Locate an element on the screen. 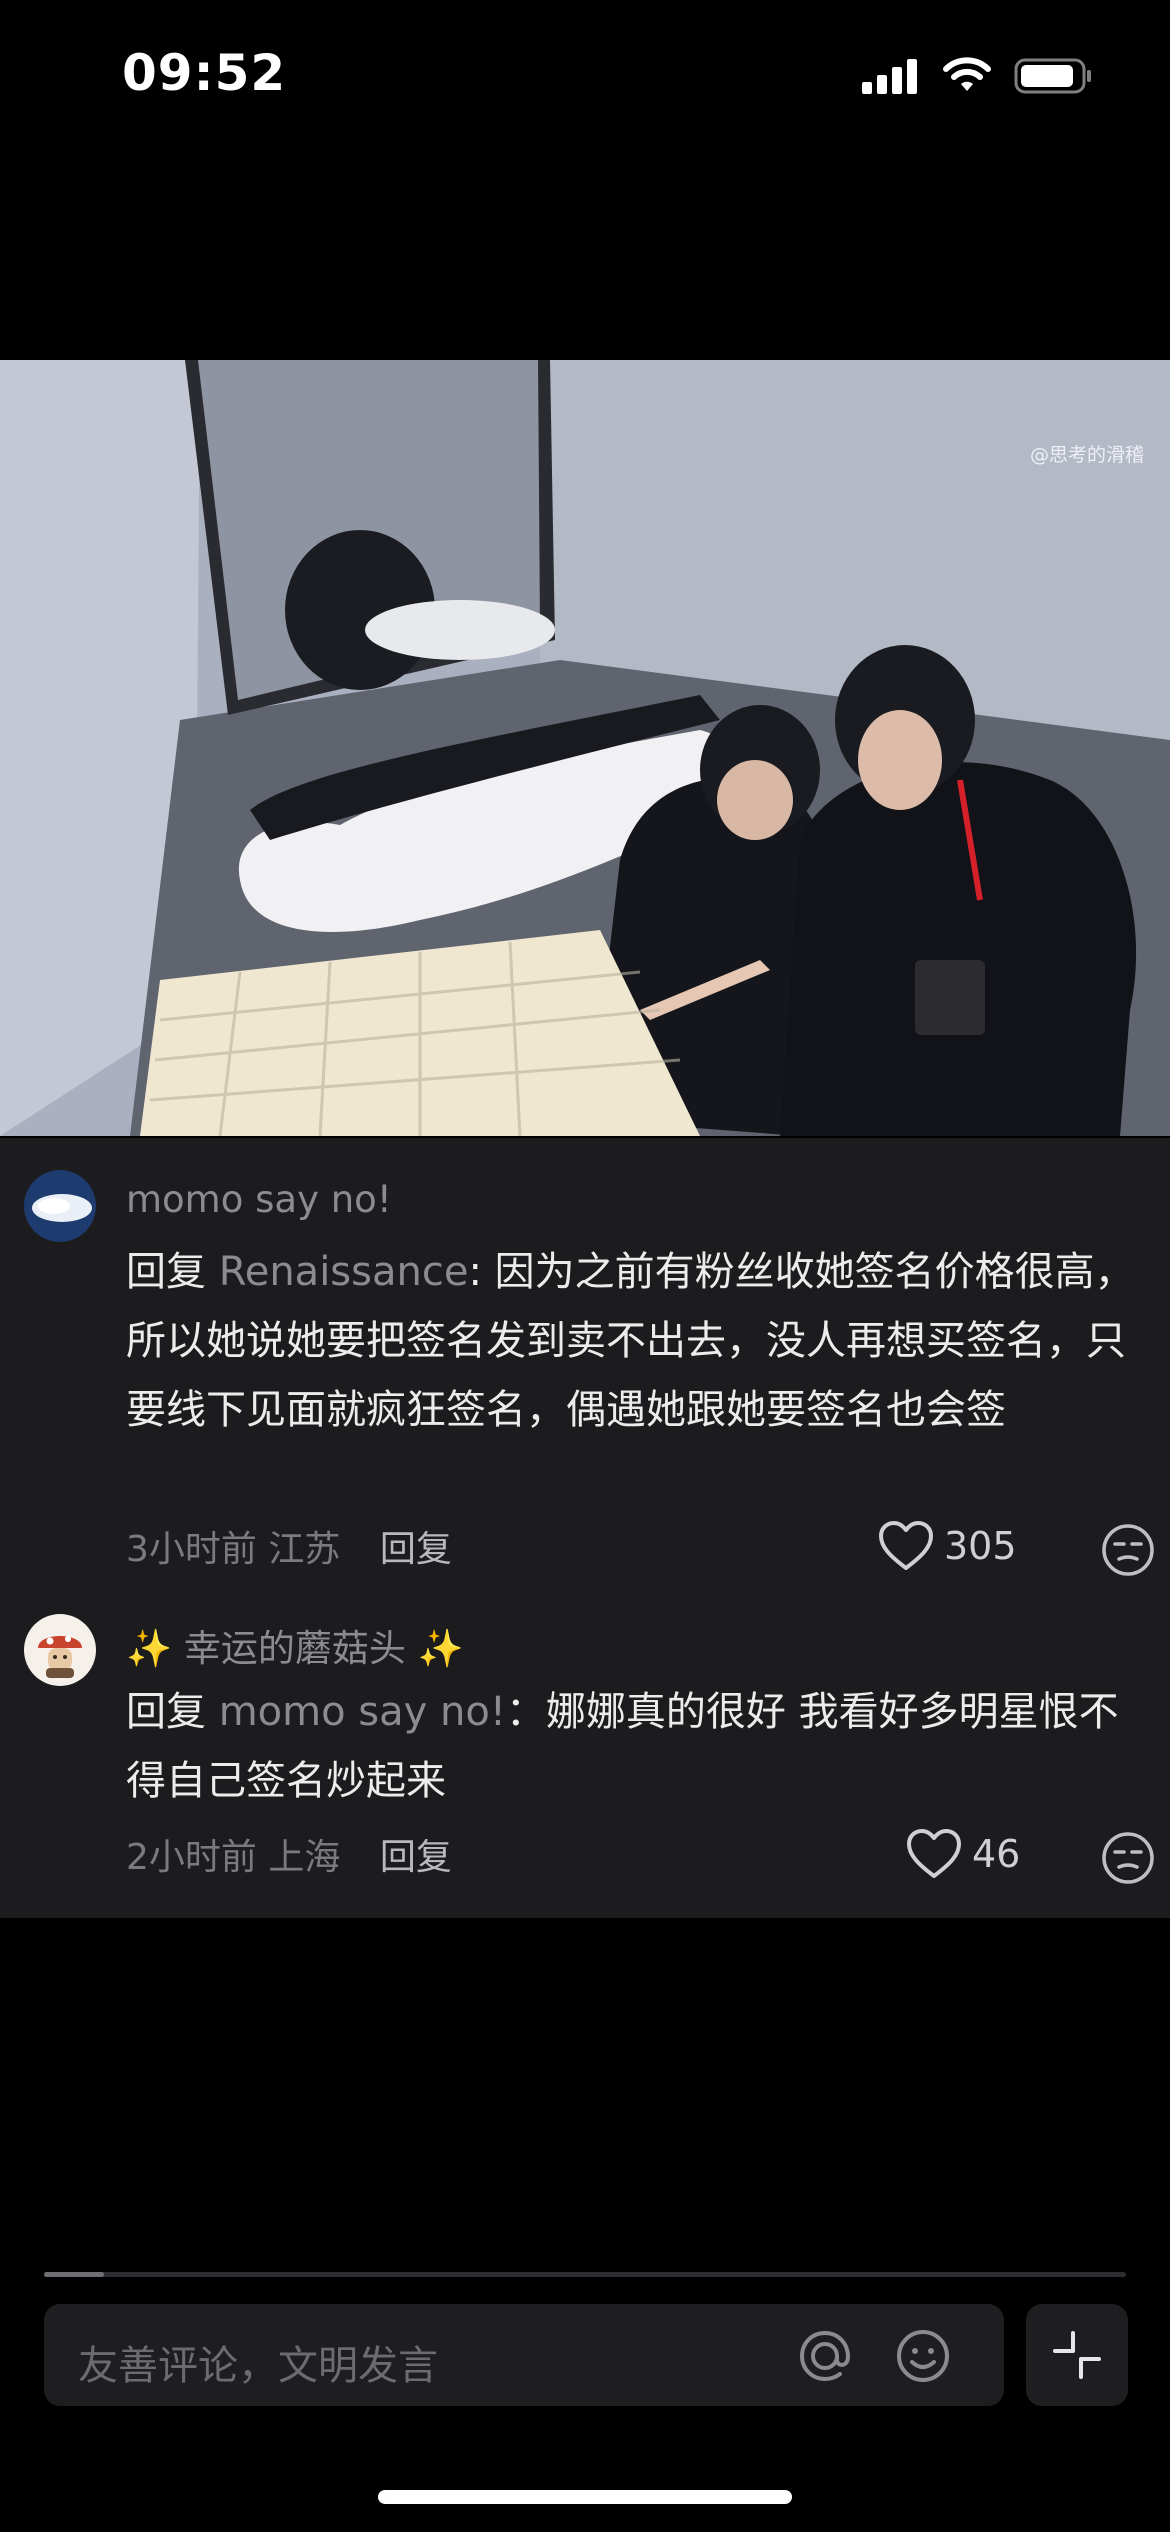 The width and height of the screenshot is (1170, 2532). status-icons is located at coordinates (978, 76).